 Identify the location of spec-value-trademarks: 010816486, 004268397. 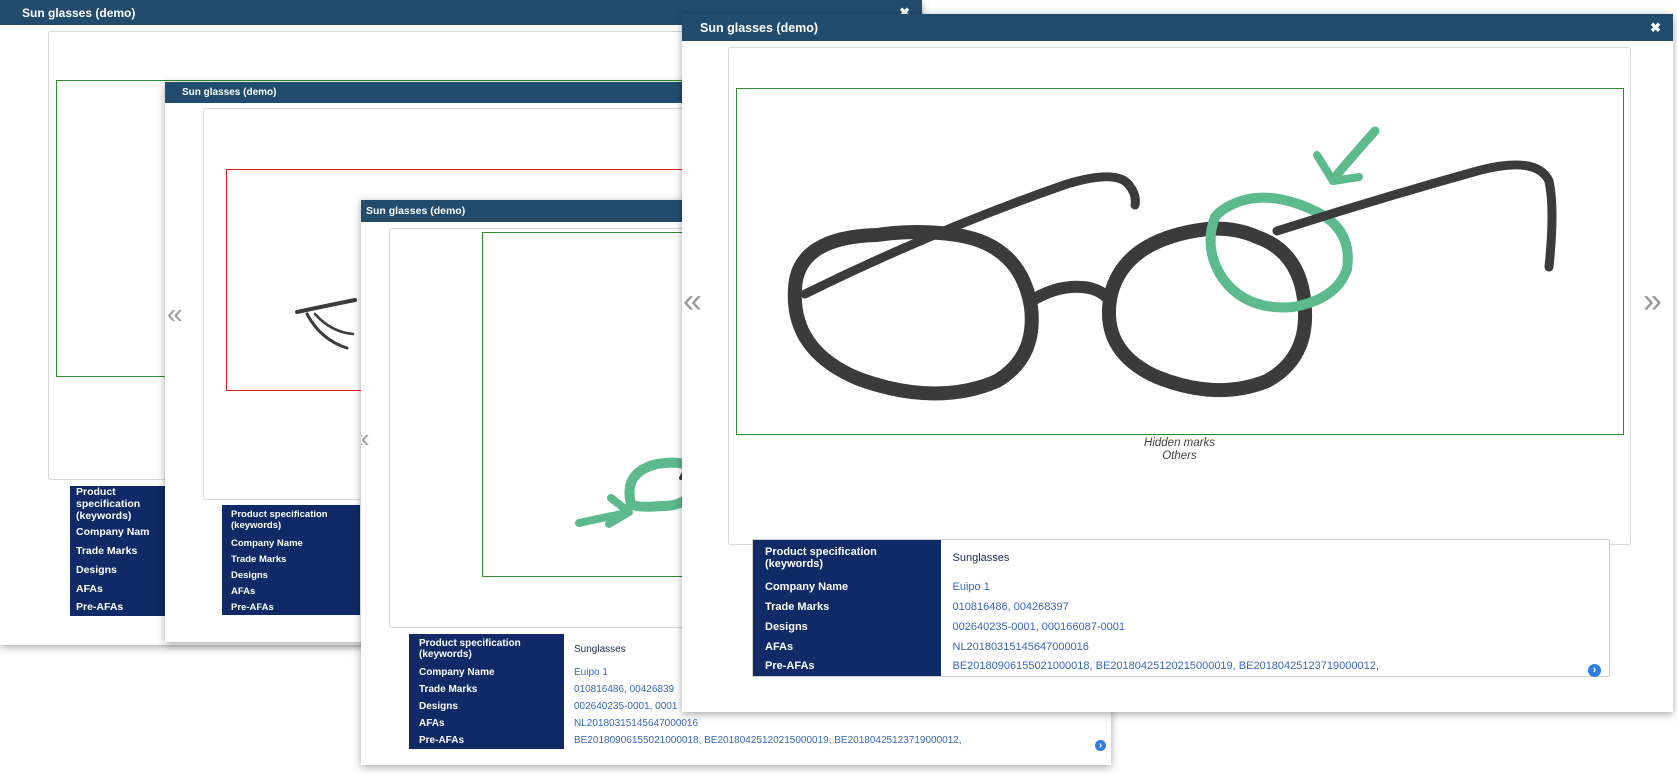
(1275, 606).